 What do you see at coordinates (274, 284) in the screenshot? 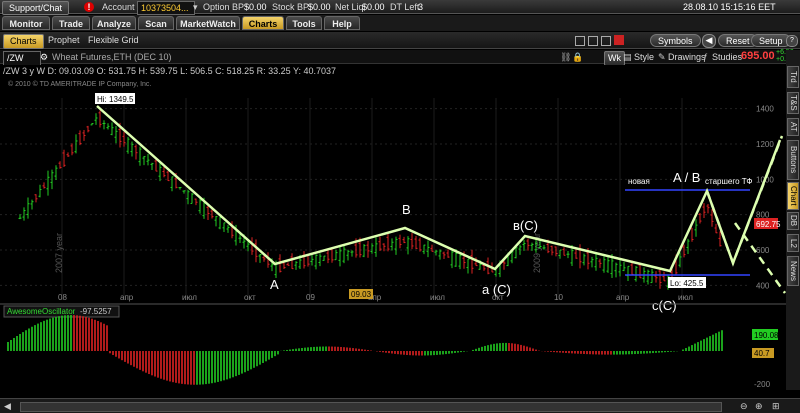
I see `wave-label-a: A` at bounding box center [274, 284].